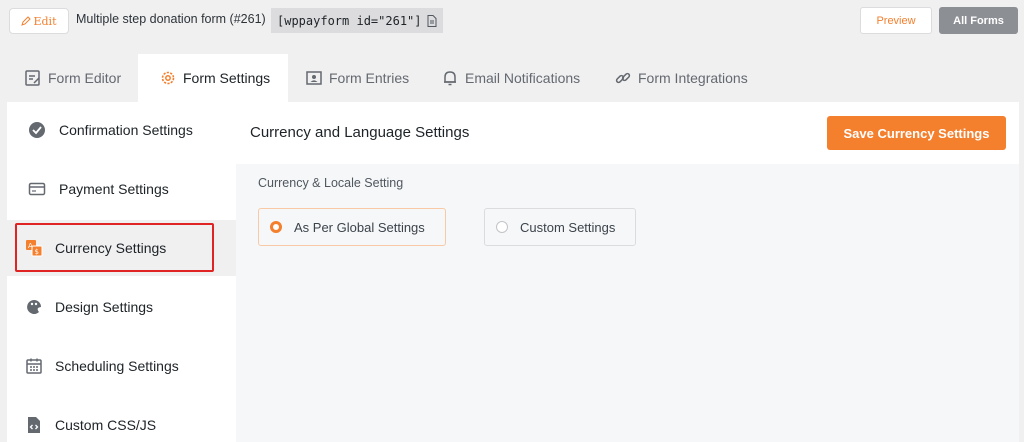 The width and height of the screenshot is (1024, 442). What do you see at coordinates (104, 307) in the screenshot?
I see `sidebar-item-label: Design Settings` at bounding box center [104, 307].